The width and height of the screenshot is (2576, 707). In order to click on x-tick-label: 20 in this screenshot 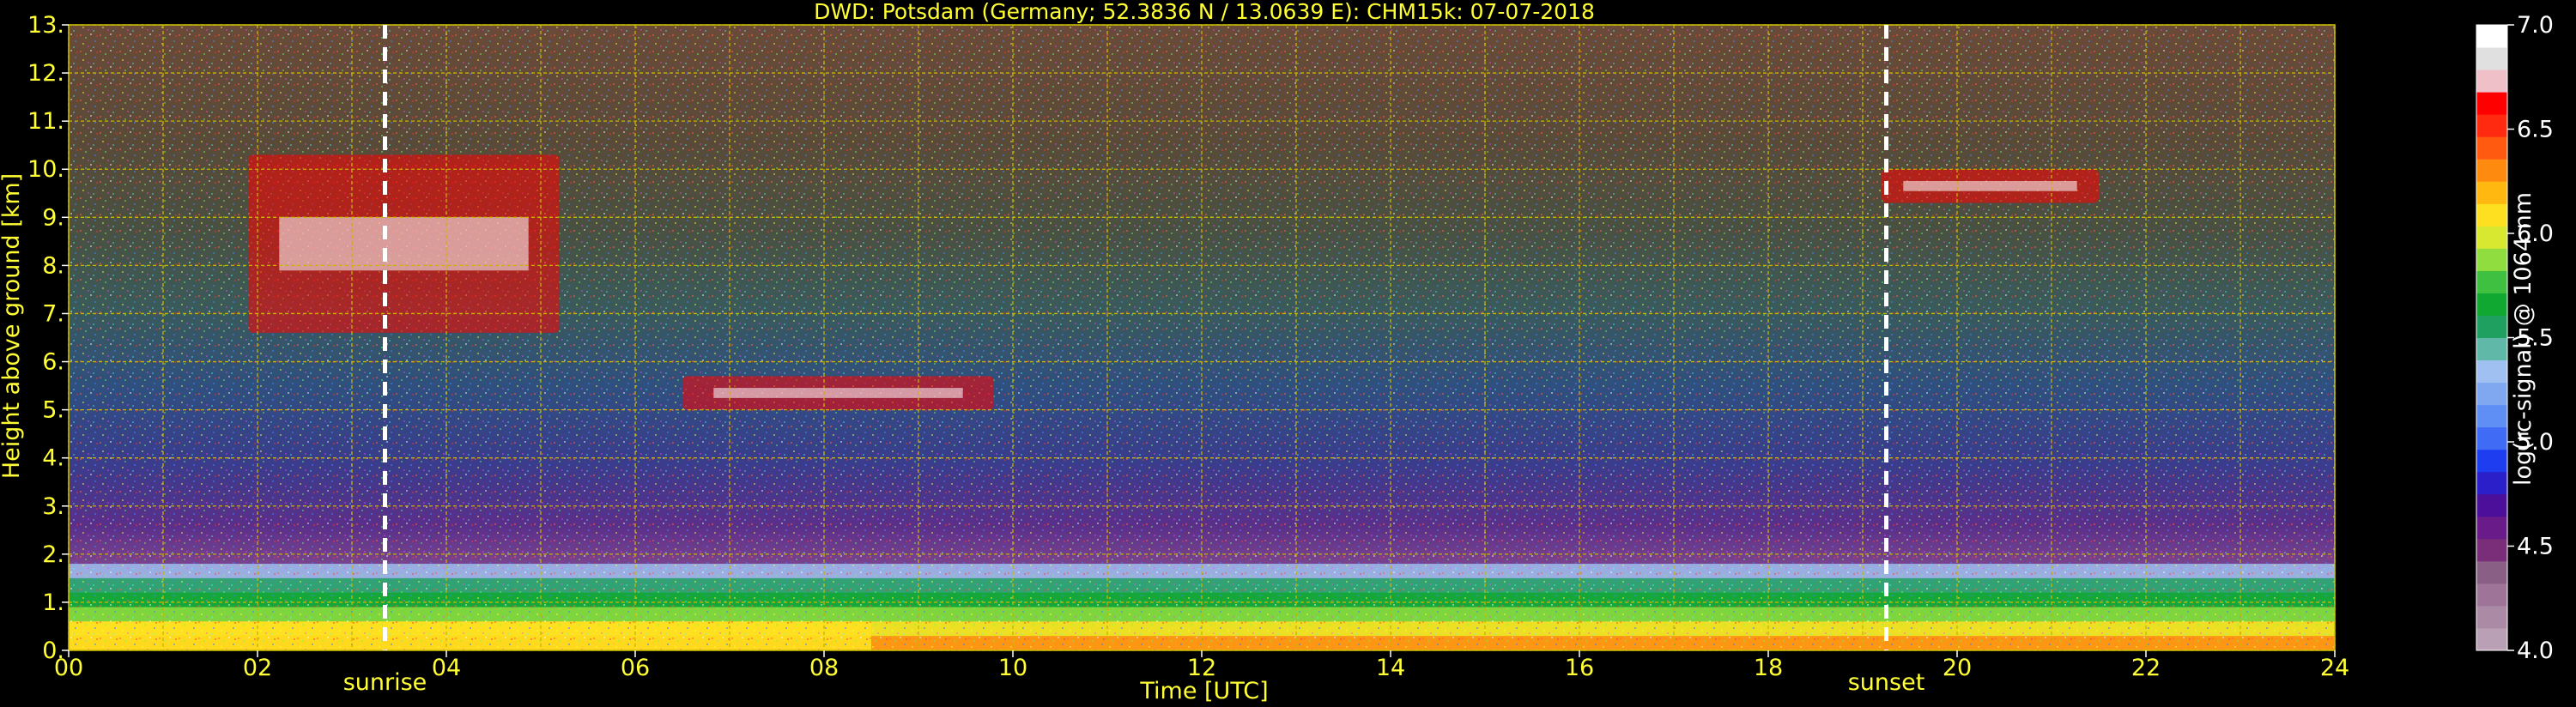, I will do `click(1957, 668)`.